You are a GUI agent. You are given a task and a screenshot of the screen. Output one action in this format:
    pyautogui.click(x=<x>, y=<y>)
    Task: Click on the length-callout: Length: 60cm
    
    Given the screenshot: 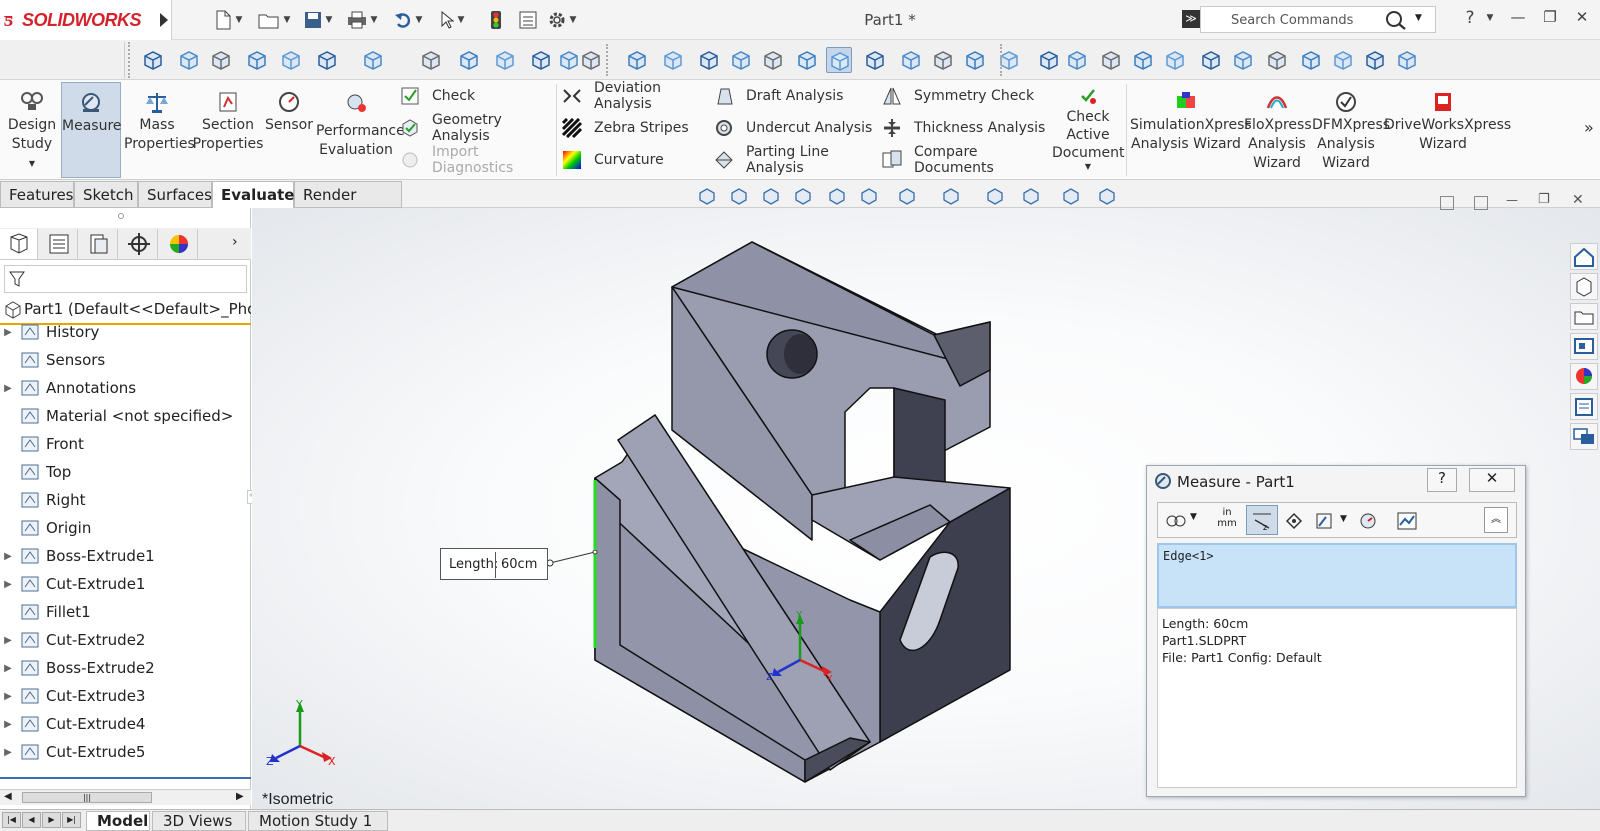 What is the action you would take?
    pyautogui.click(x=494, y=564)
    